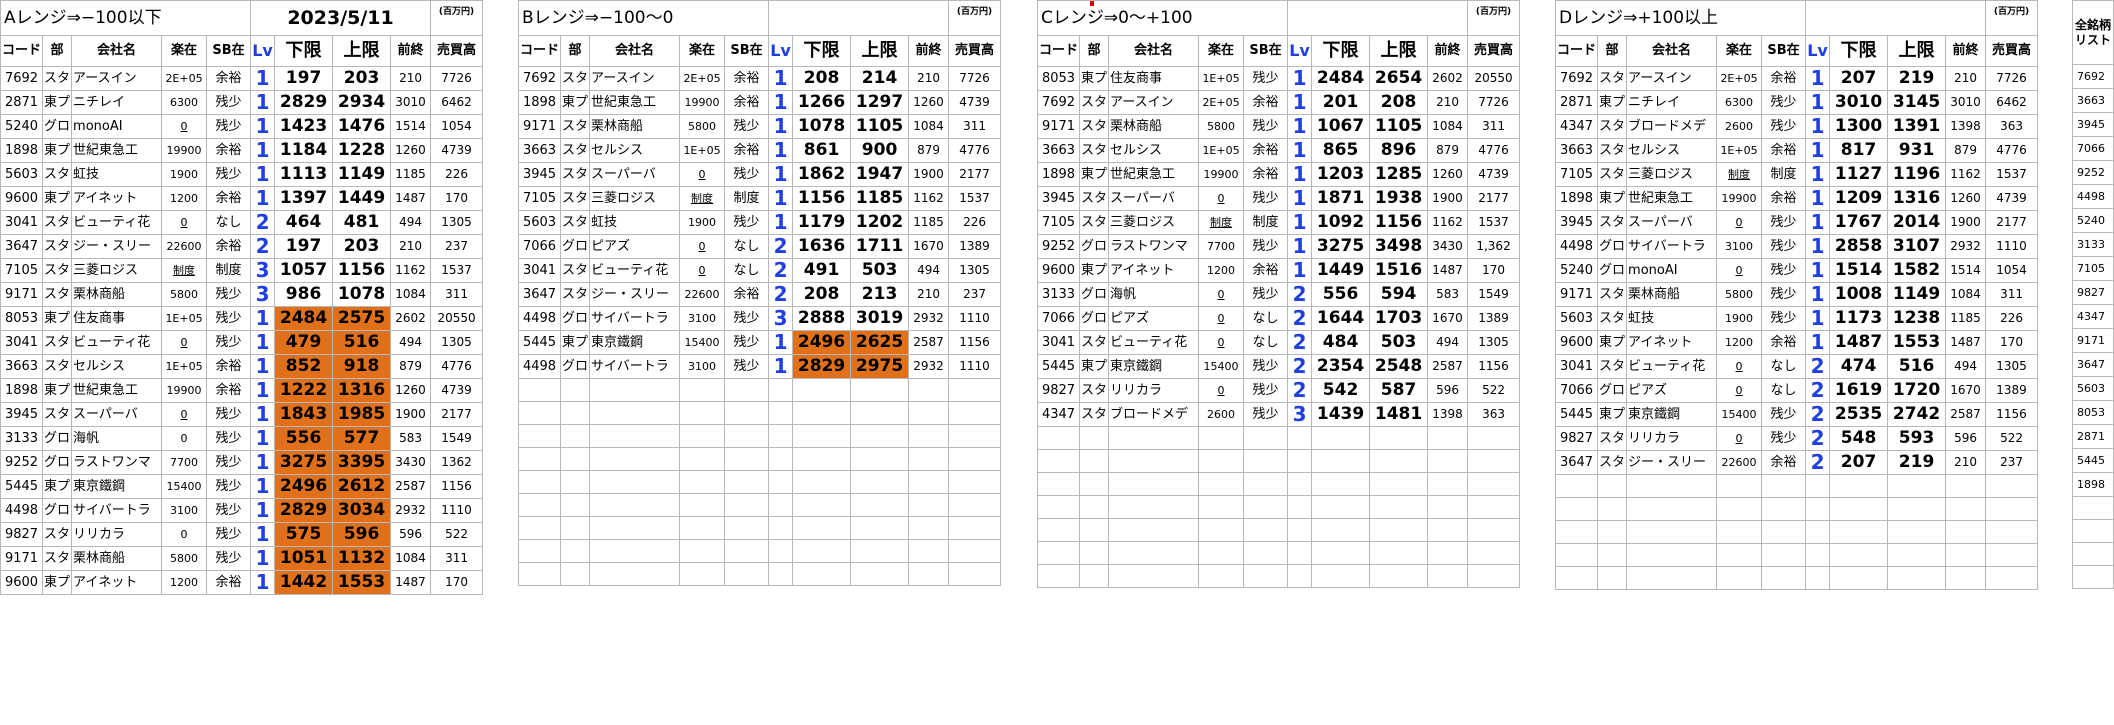 Image resolution: width=2114 pixels, height=725 pixels. What do you see at coordinates (362, 486) in the screenshot?
I see `cell-hi: 2612` at bounding box center [362, 486].